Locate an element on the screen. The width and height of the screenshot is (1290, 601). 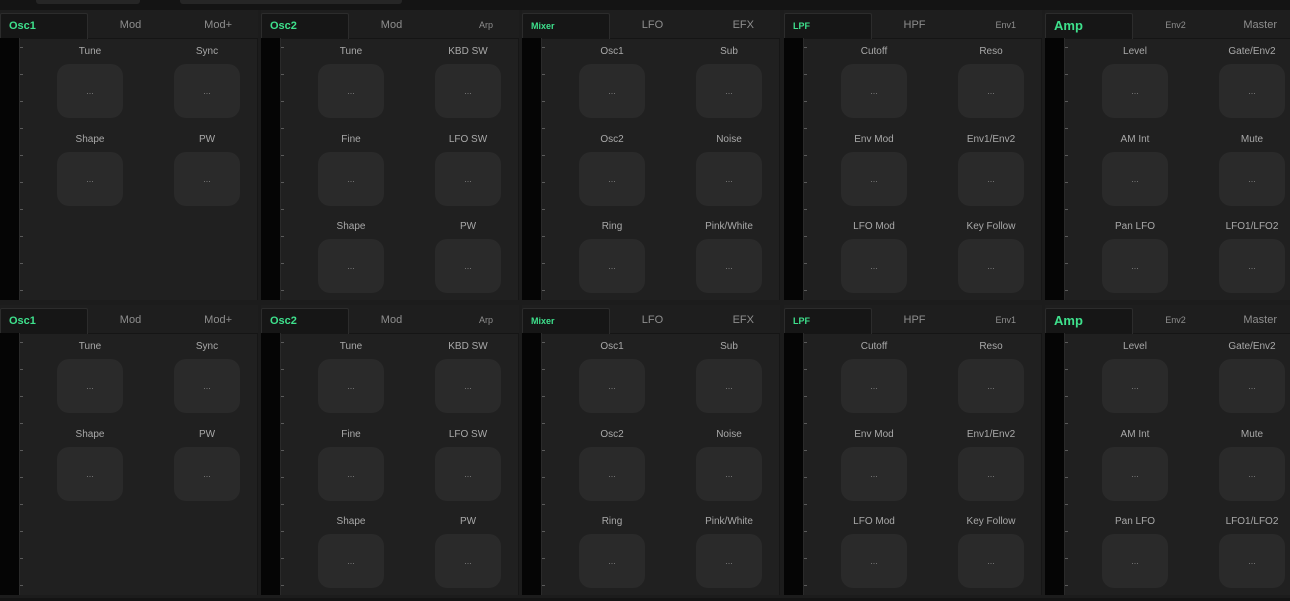
param-label-sync: Sync is located at coordinates (207, 346).